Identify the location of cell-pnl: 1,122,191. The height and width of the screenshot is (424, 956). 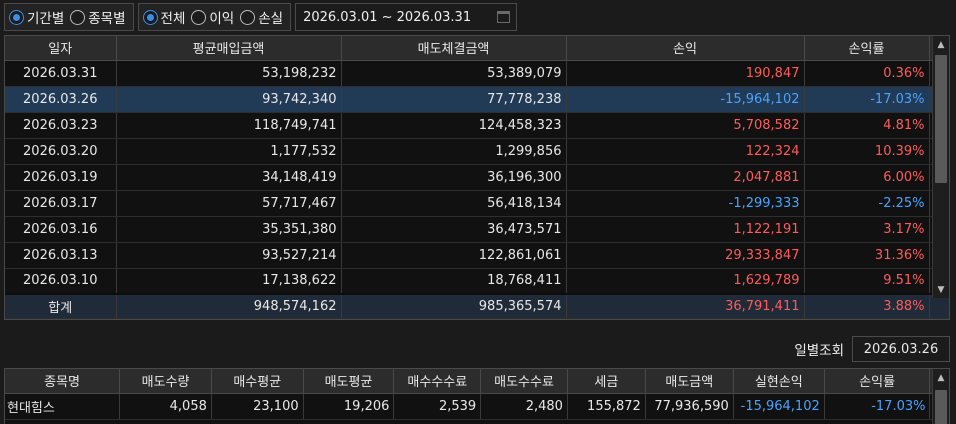
(685, 229).